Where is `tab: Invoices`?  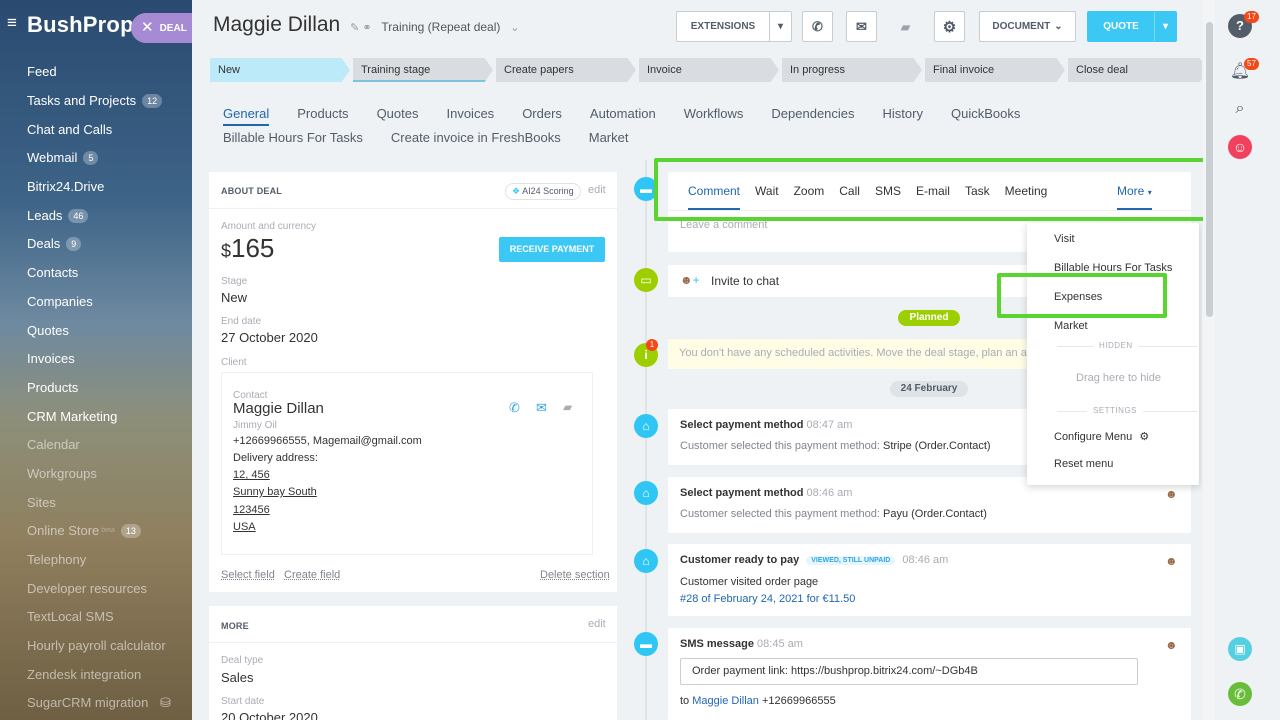
tab: Invoices is located at coordinates (470, 116).